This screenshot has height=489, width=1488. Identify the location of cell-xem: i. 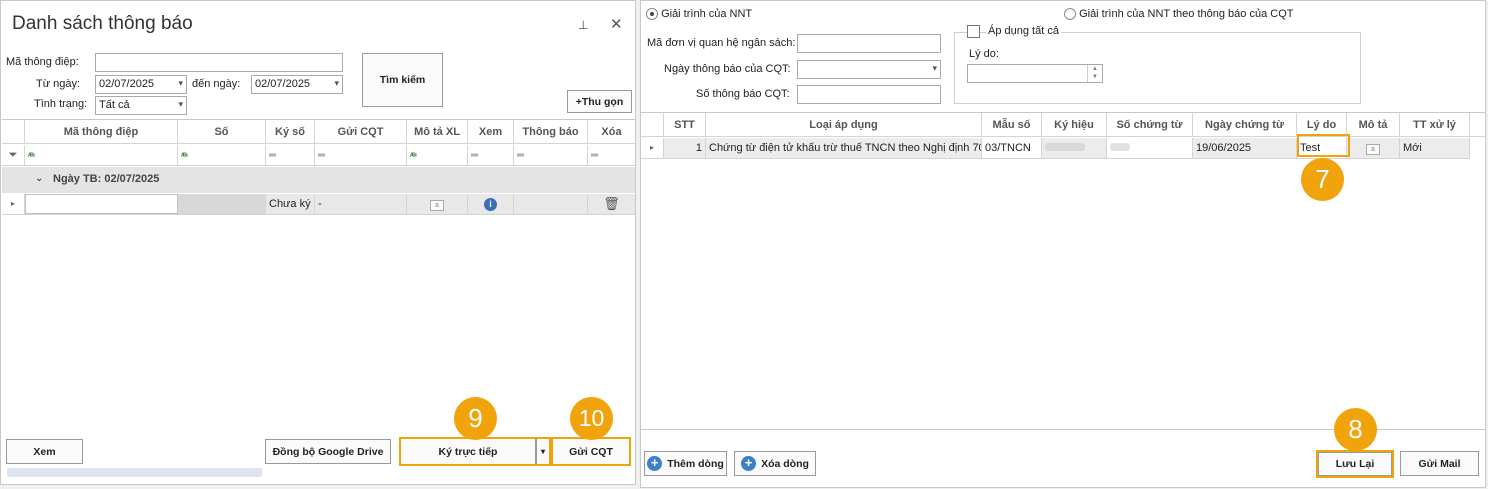
(491, 204).